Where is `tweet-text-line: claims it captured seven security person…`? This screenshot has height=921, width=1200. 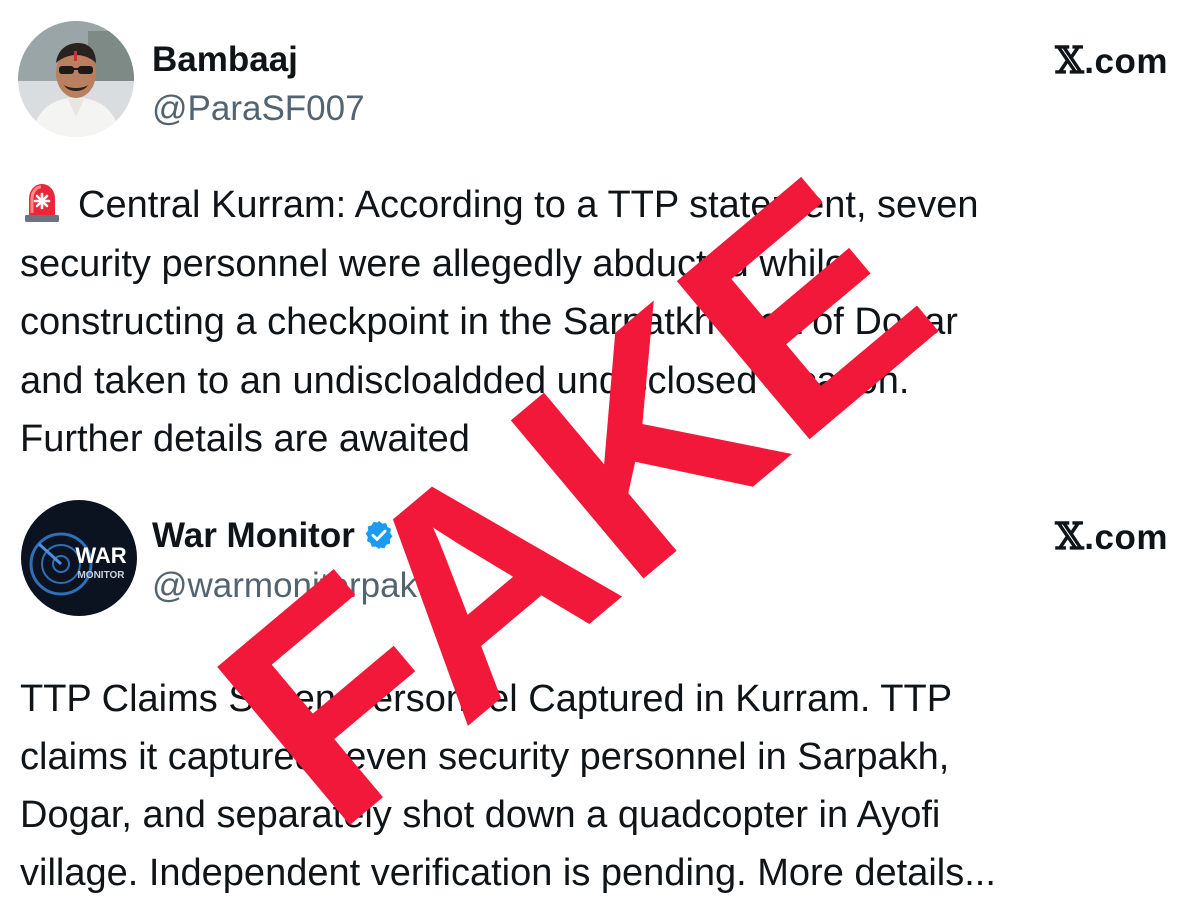
tweet-text-line: claims it captured seven security person… is located at coordinates (485, 757).